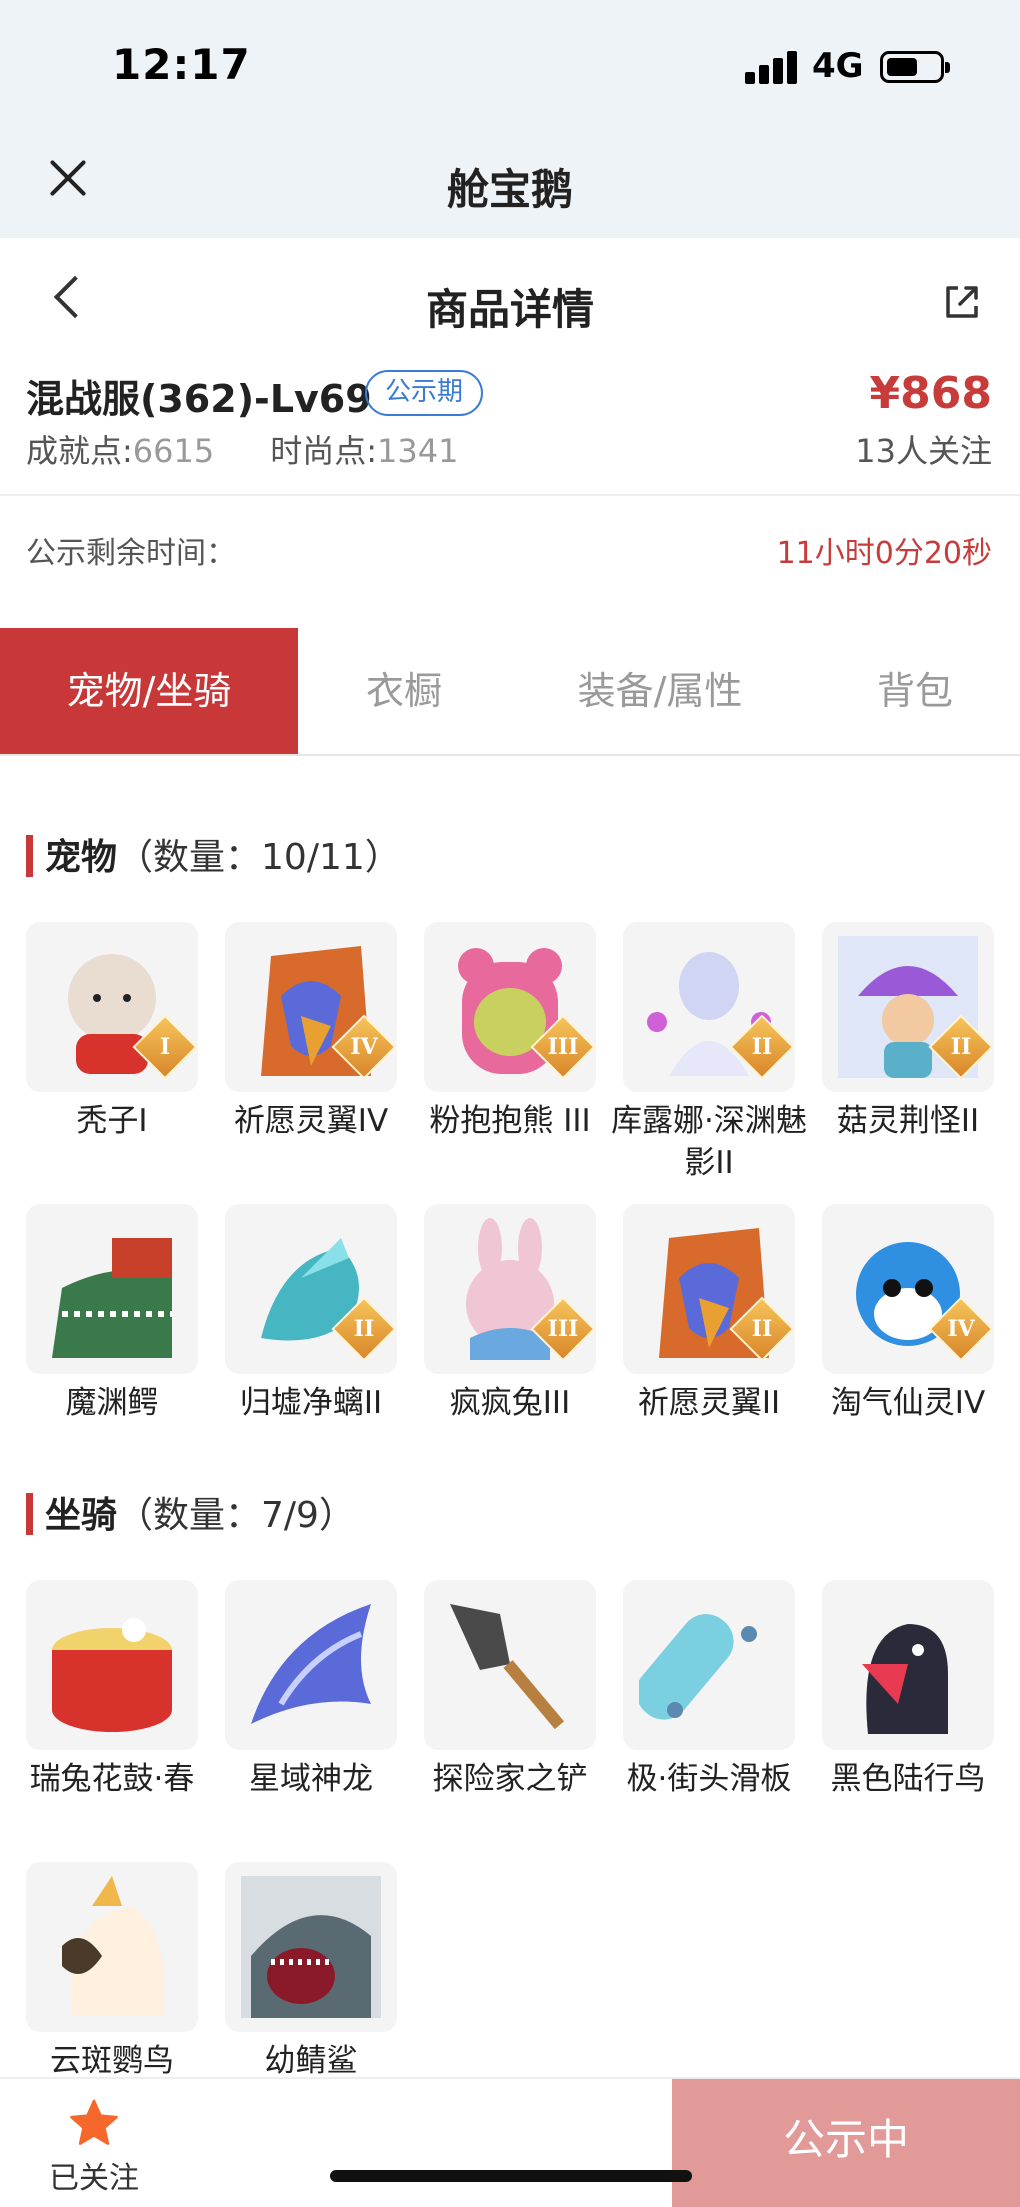 This screenshot has height=2207, width=1020. I want to click on page-title: 商品详情, so click(509, 309).